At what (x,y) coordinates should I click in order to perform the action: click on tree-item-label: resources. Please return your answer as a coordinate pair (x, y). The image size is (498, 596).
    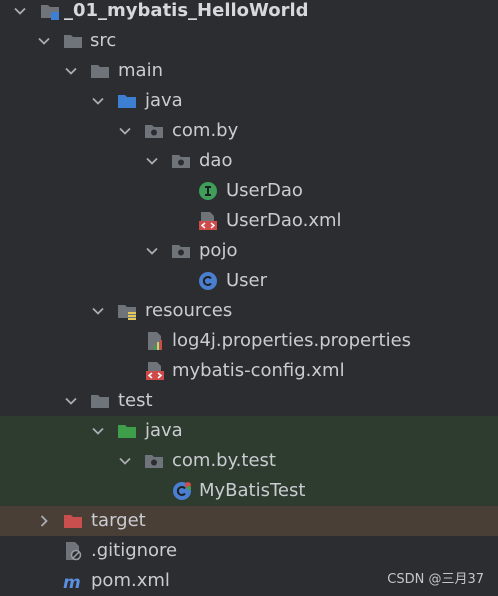
    Looking at the image, I should click on (189, 310).